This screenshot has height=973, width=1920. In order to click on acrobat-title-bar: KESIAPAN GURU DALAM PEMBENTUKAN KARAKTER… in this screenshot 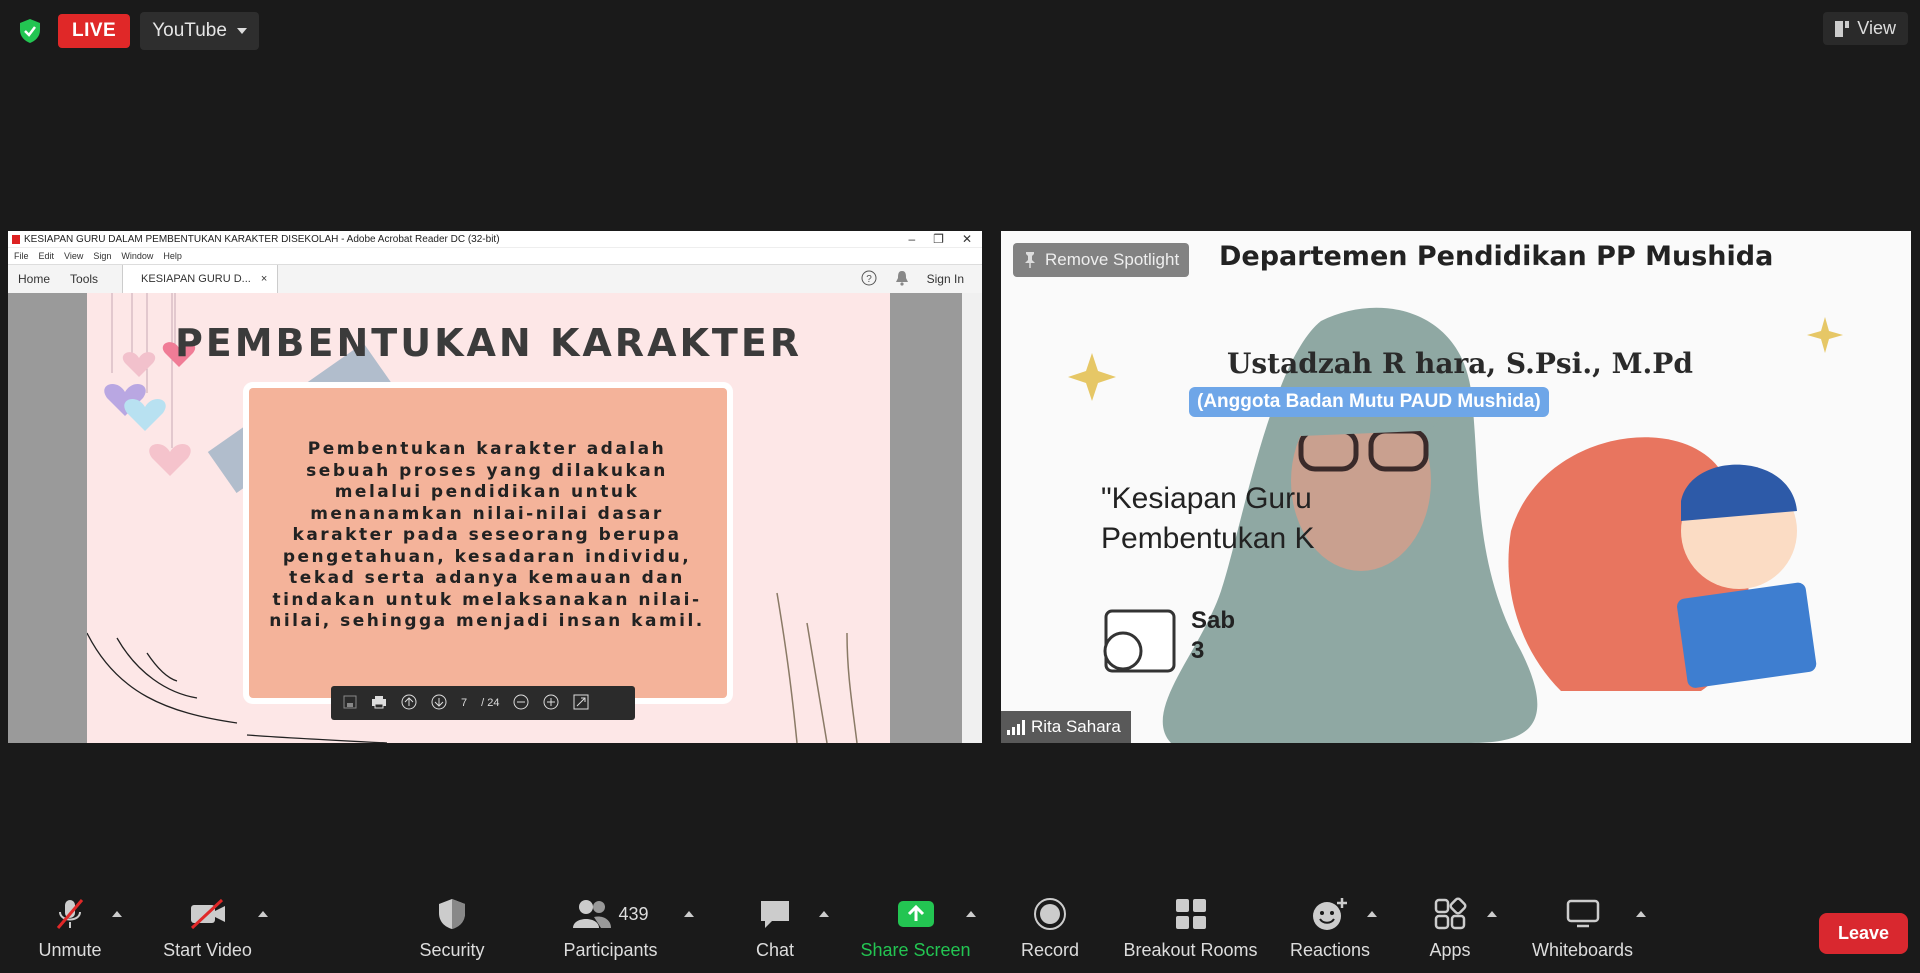, I will do `click(495, 239)`.